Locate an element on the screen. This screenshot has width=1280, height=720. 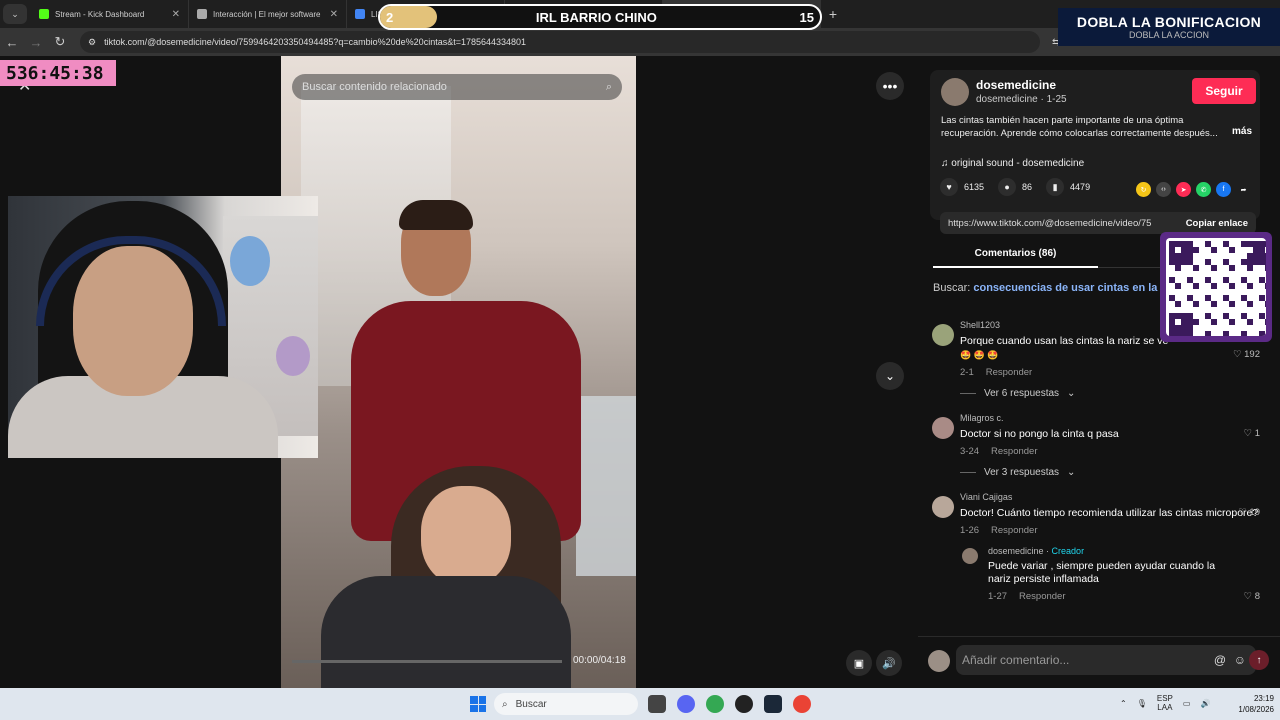
share-arrow-icon: ➦ is located at coordinates (1243, 189).